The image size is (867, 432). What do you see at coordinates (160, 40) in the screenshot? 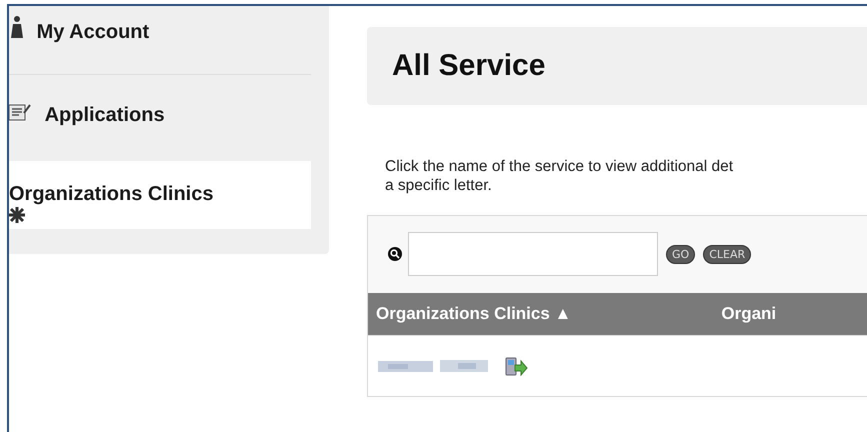
I see `sidebar-item: My Account` at bounding box center [160, 40].